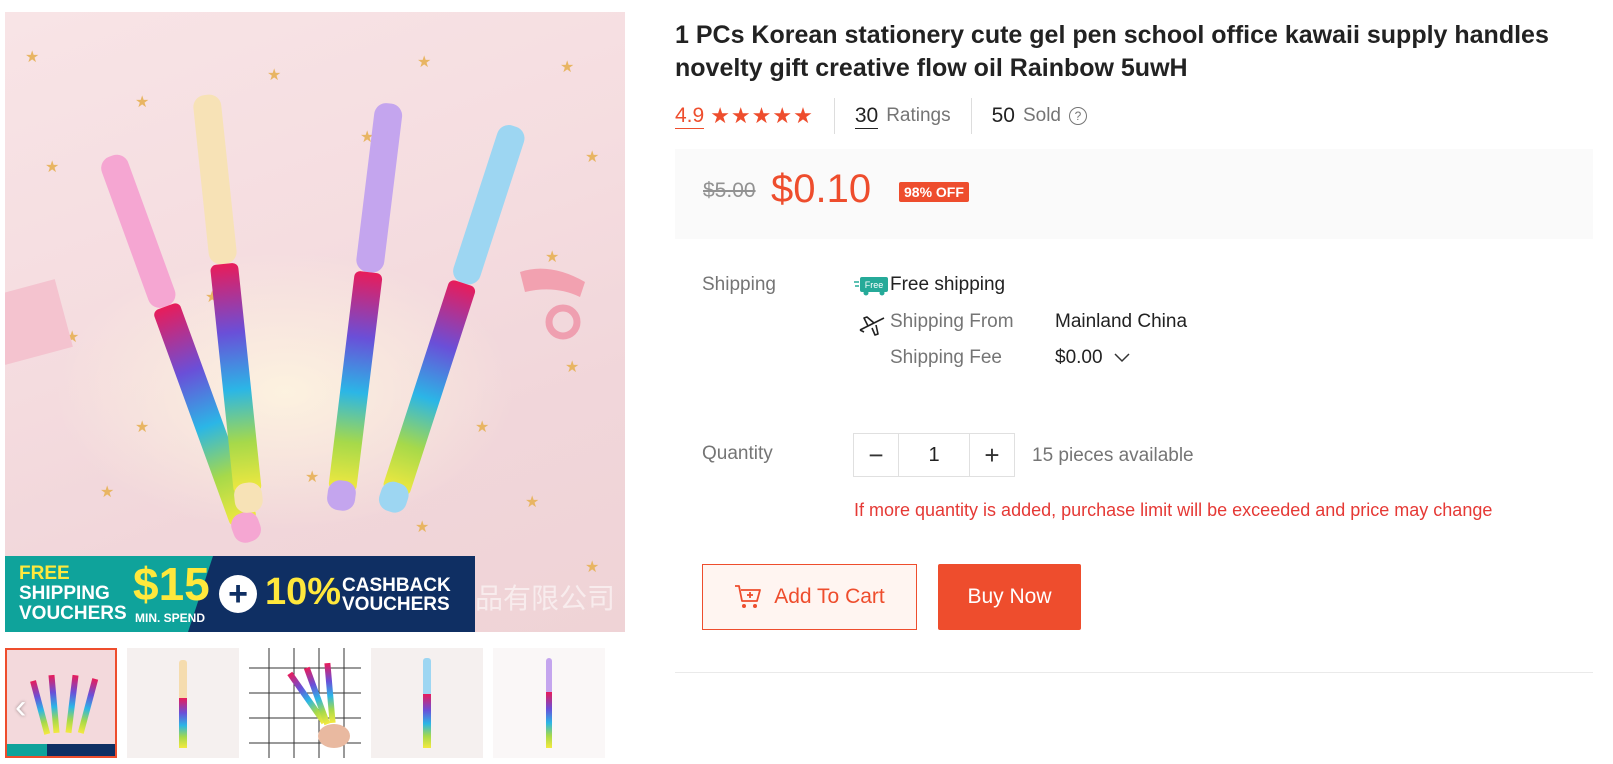 The image size is (1613, 764). What do you see at coordinates (762, 115) in the screenshot?
I see `rating-stars-icon: ★★★★★` at bounding box center [762, 115].